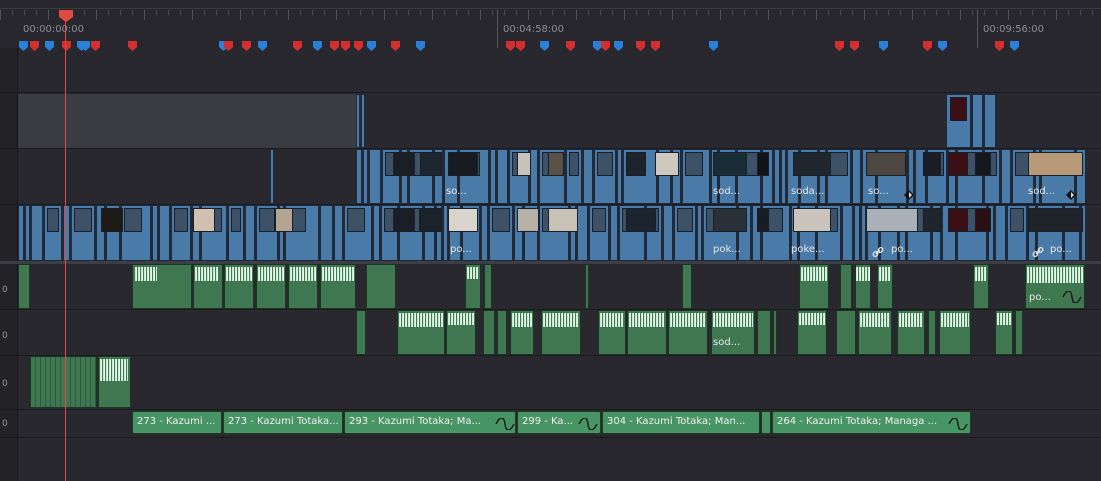 Image resolution: width=1101 pixels, height=481 pixels. I want to click on timecode-ruler: 00:00:00:00 00:04:58:00 00:09:56:00, so click(550, 25).